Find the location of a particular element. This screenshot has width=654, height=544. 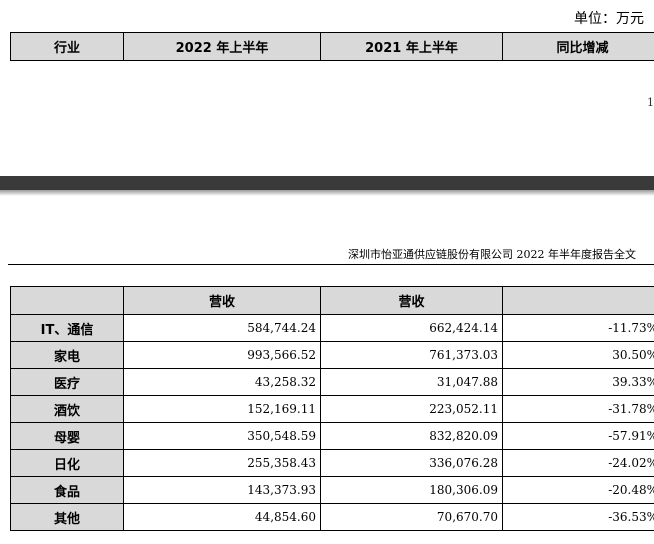

table-row: 医疗 43,258.32 31,047.88 39.33% is located at coordinates (332, 382).